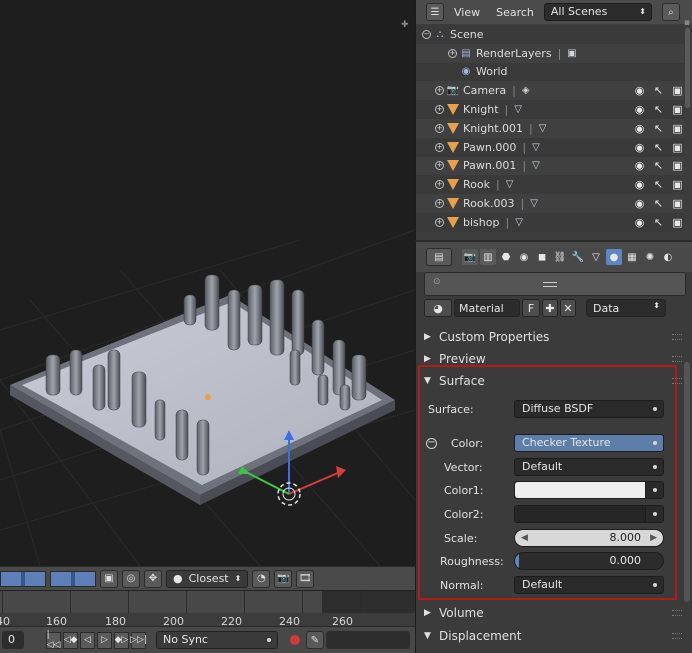  I want to click on data-tab-icon: ▽, so click(596, 257).